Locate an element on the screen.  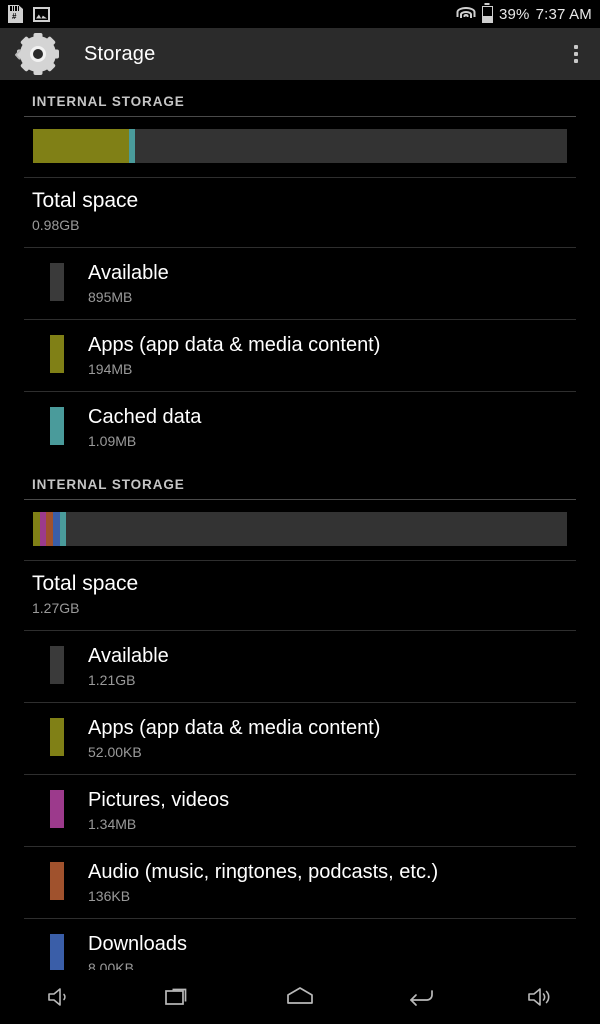
storage-item-value: 136KB is located at coordinates (109, 896).